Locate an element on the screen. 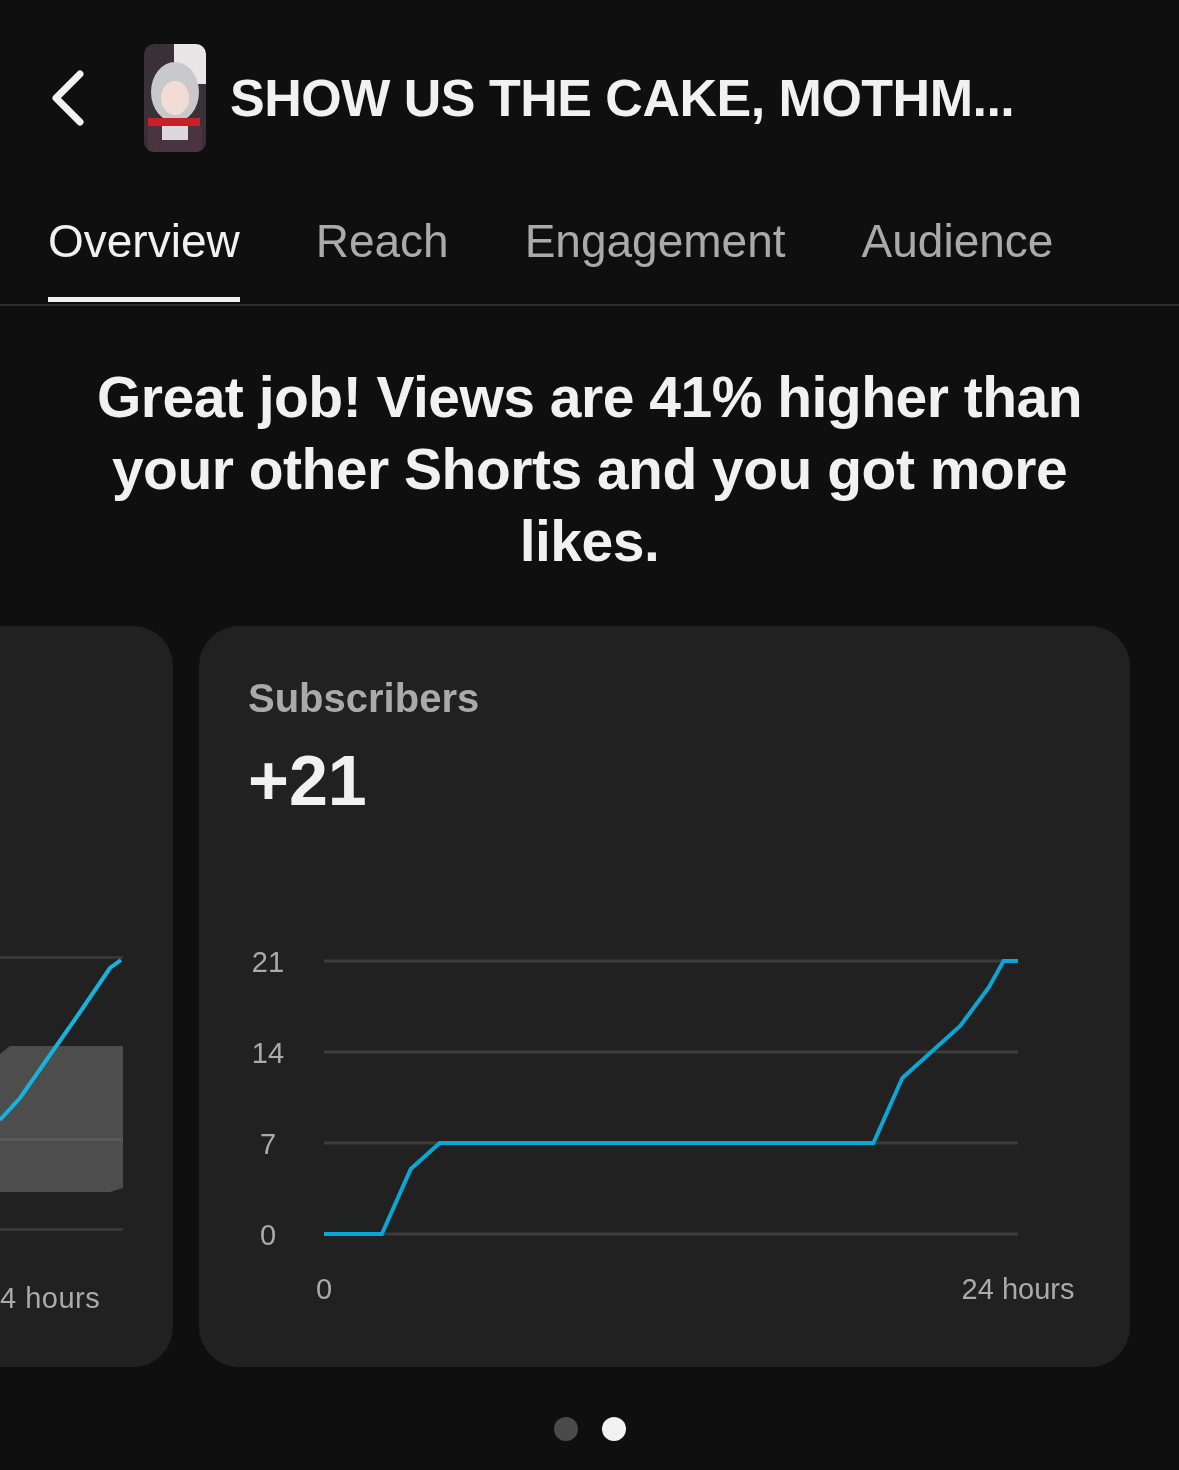  axis-label: 7 is located at coordinates (268, 1144).